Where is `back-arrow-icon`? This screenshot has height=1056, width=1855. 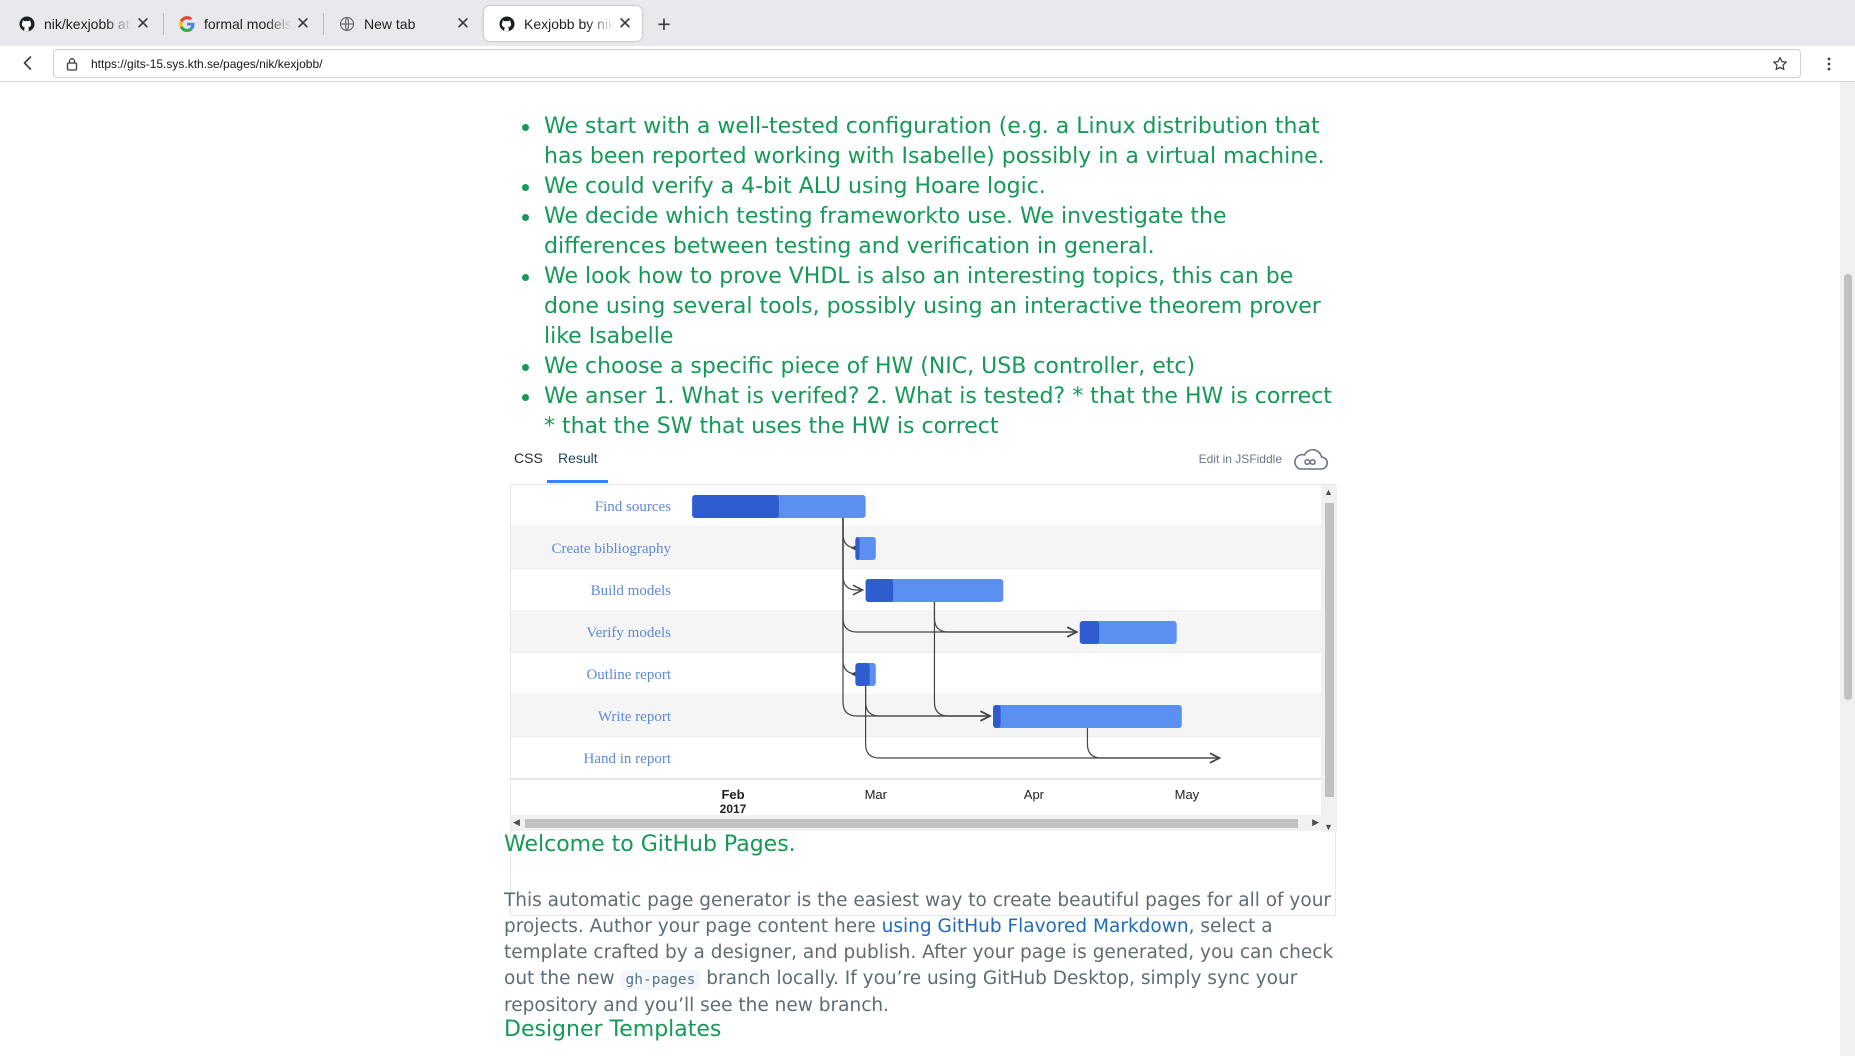
back-arrow-icon is located at coordinates (27, 63).